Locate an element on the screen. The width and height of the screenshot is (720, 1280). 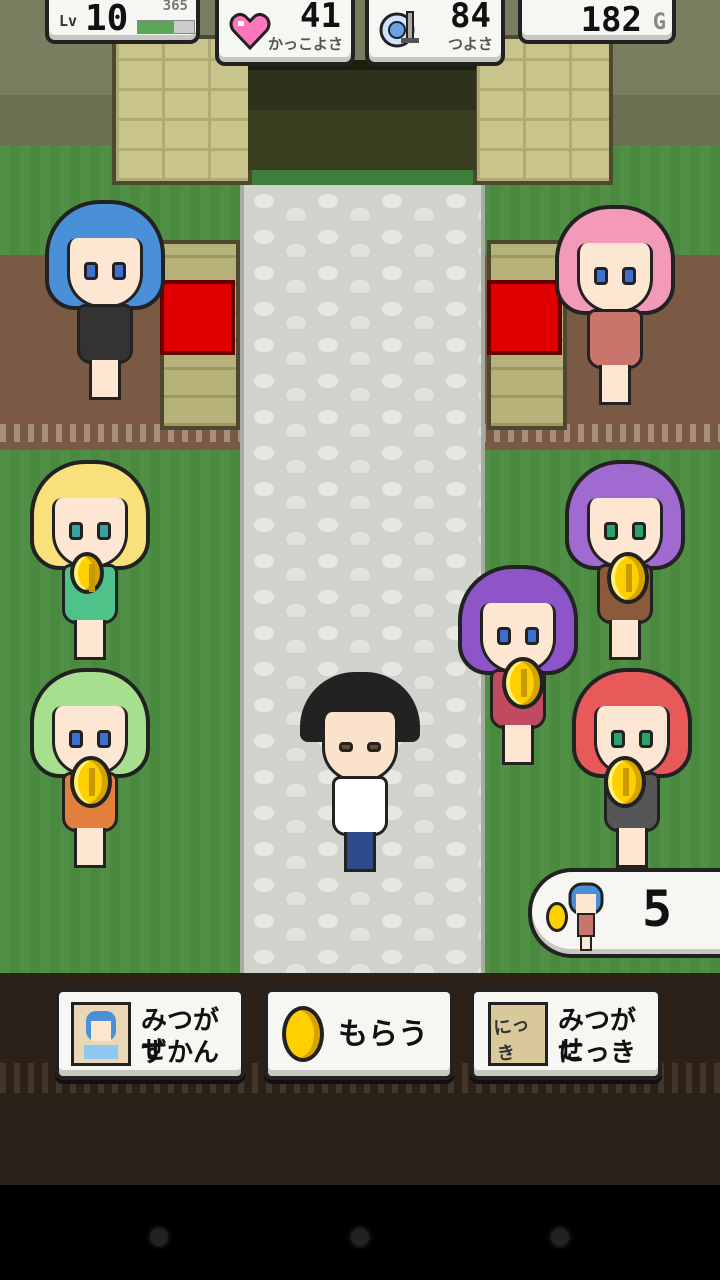
diary-button: にっき みつがせ にっき is located at coordinates (566, 1034).